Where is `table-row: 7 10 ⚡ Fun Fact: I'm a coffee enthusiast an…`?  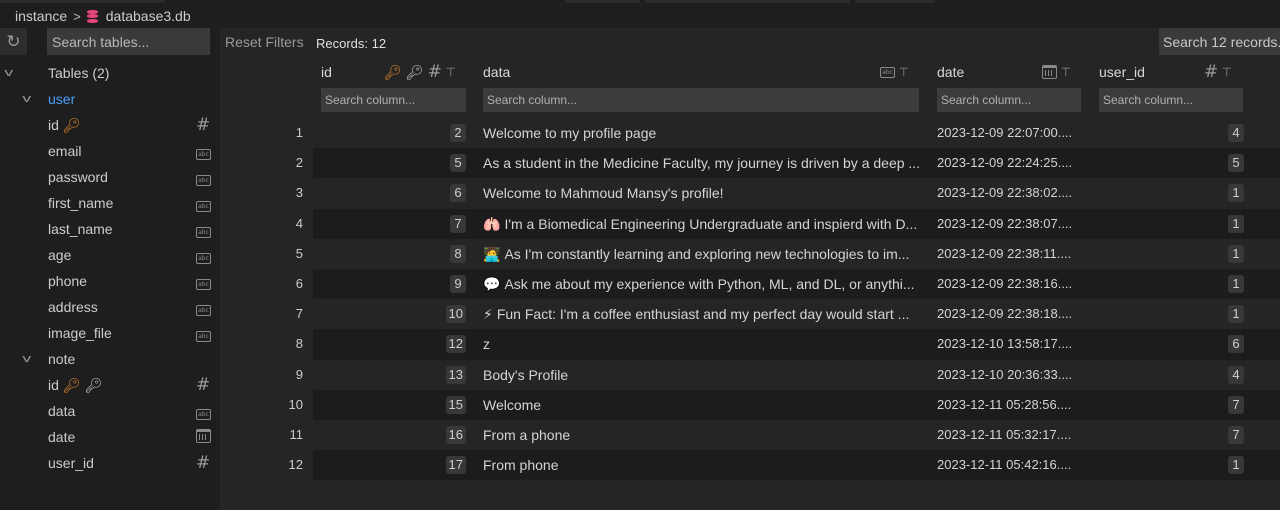 table-row: 7 10 ⚡ Fun Fact: I'm a coffee enthusiast an… is located at coordinates (750, 314).